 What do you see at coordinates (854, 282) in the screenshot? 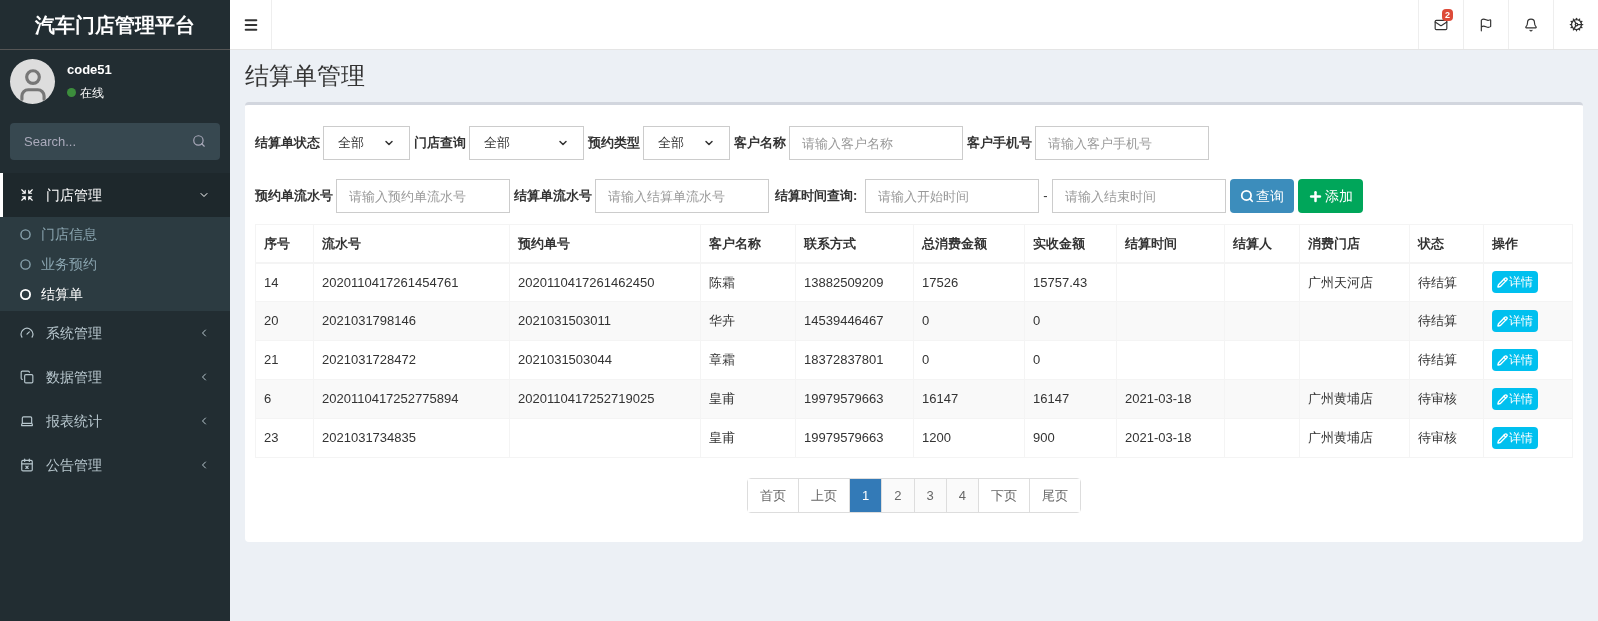
I see `table-cell: 13882509209` at bounding box center [854, 282].